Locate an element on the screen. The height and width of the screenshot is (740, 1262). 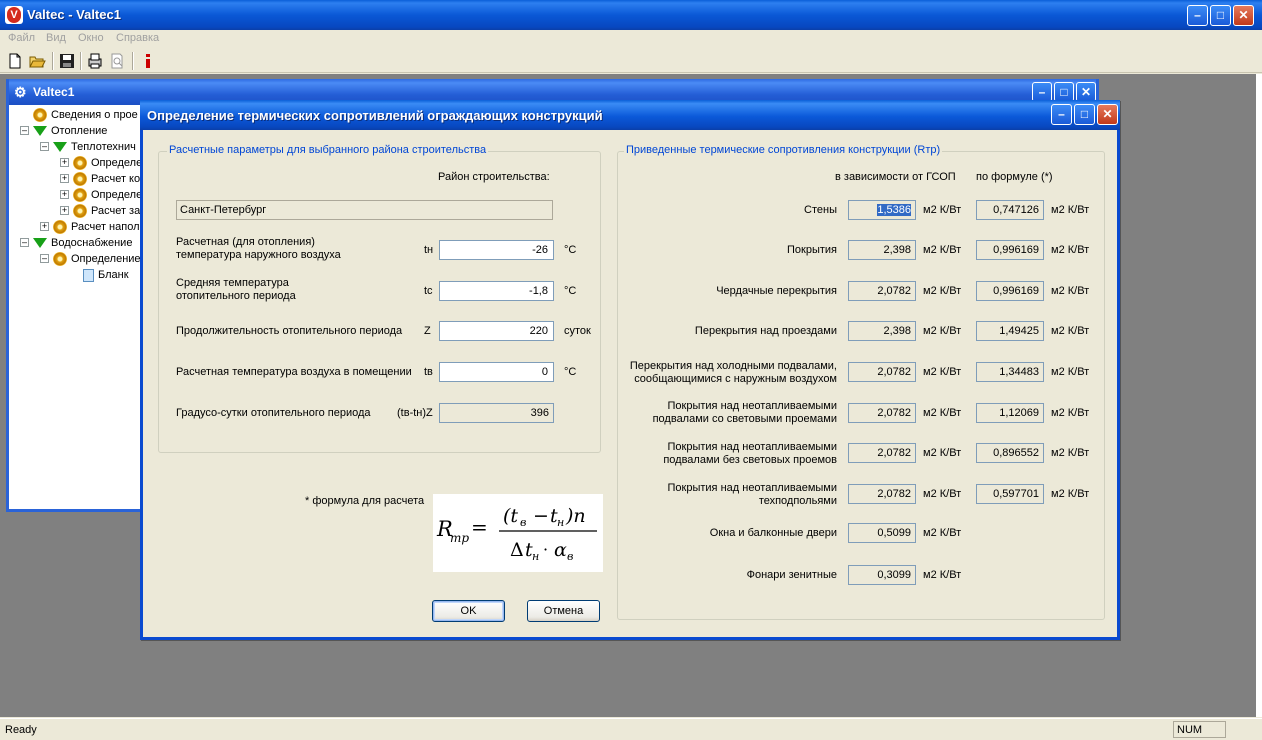
tree-item-thermal: Теплотехнич is located at coordinates (94, 147).